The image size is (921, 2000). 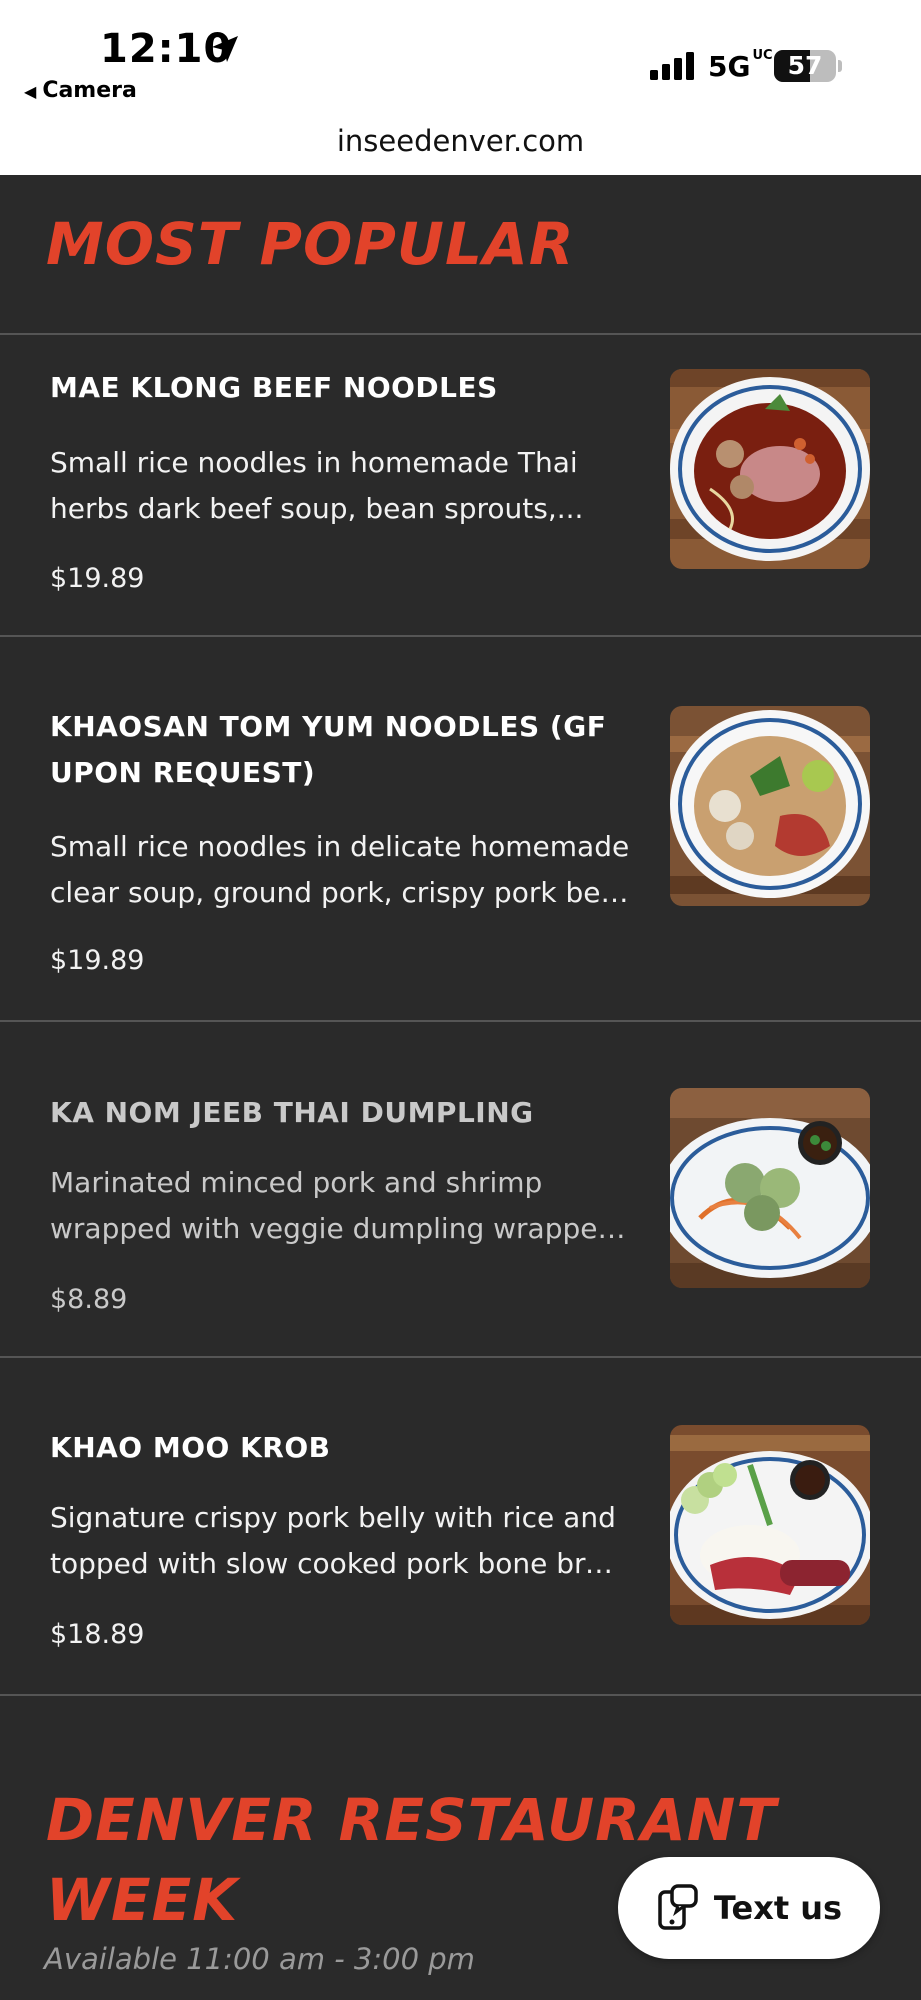 What do you see at coordinates (225, 49) in the screenshot?
I see `location-arrow-icon` at bounding box center [225, 49].